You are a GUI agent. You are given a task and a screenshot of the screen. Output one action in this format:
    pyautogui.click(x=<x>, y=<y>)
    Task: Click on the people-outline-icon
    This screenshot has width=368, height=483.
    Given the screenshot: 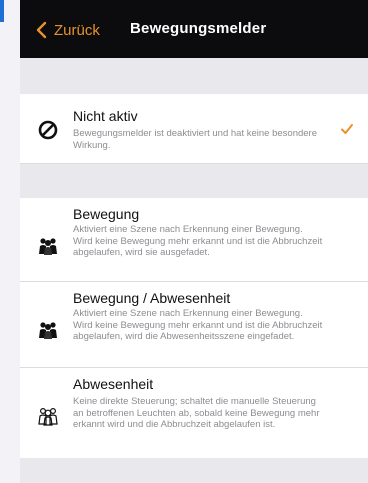 What is the action you would take?
    pyautogui.click(x=48, y=416)
    